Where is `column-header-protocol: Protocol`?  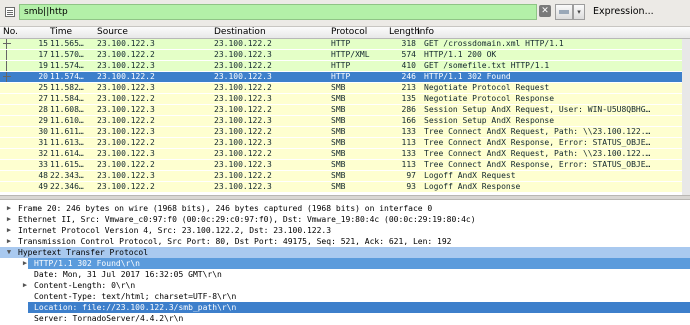
column-header-protocol: Protocol is located at coordinates (349, 32).